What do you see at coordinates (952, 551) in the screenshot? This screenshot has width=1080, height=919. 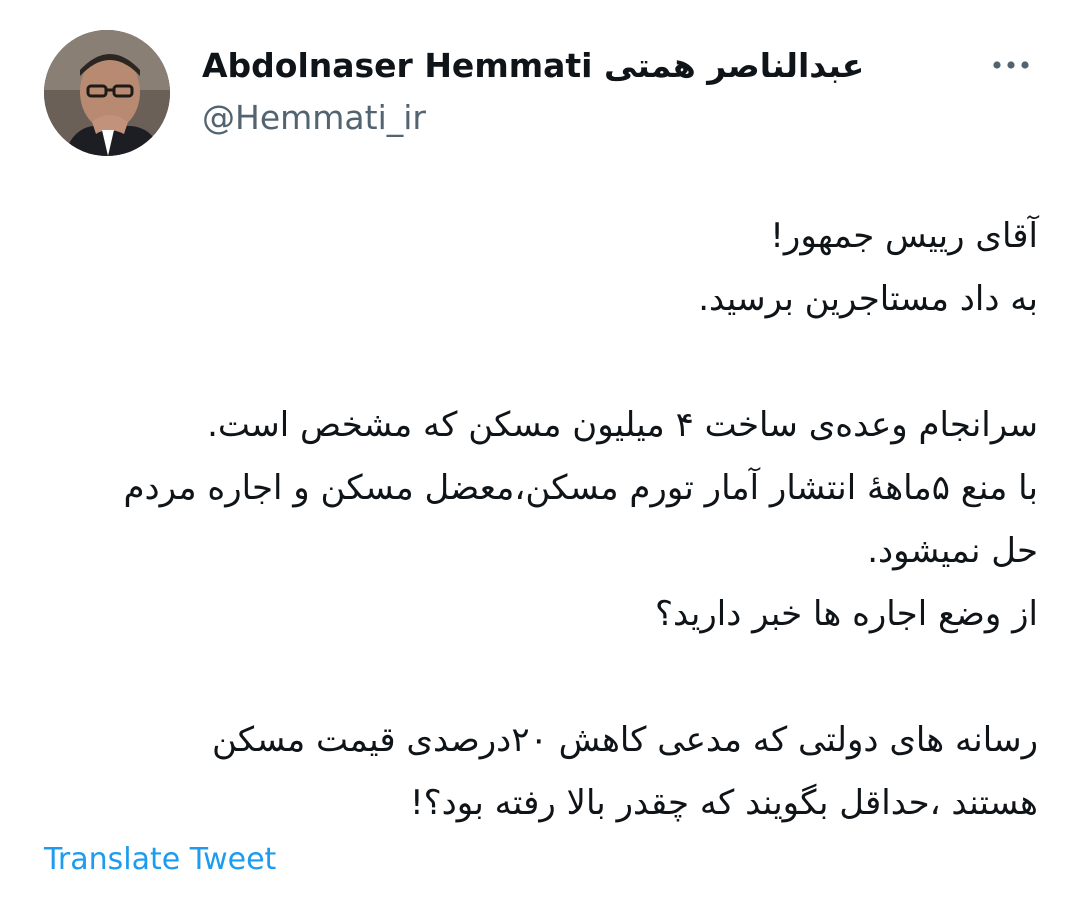 I see `tweet-line: حل نمیشود.` at bounding box center [952, 551].